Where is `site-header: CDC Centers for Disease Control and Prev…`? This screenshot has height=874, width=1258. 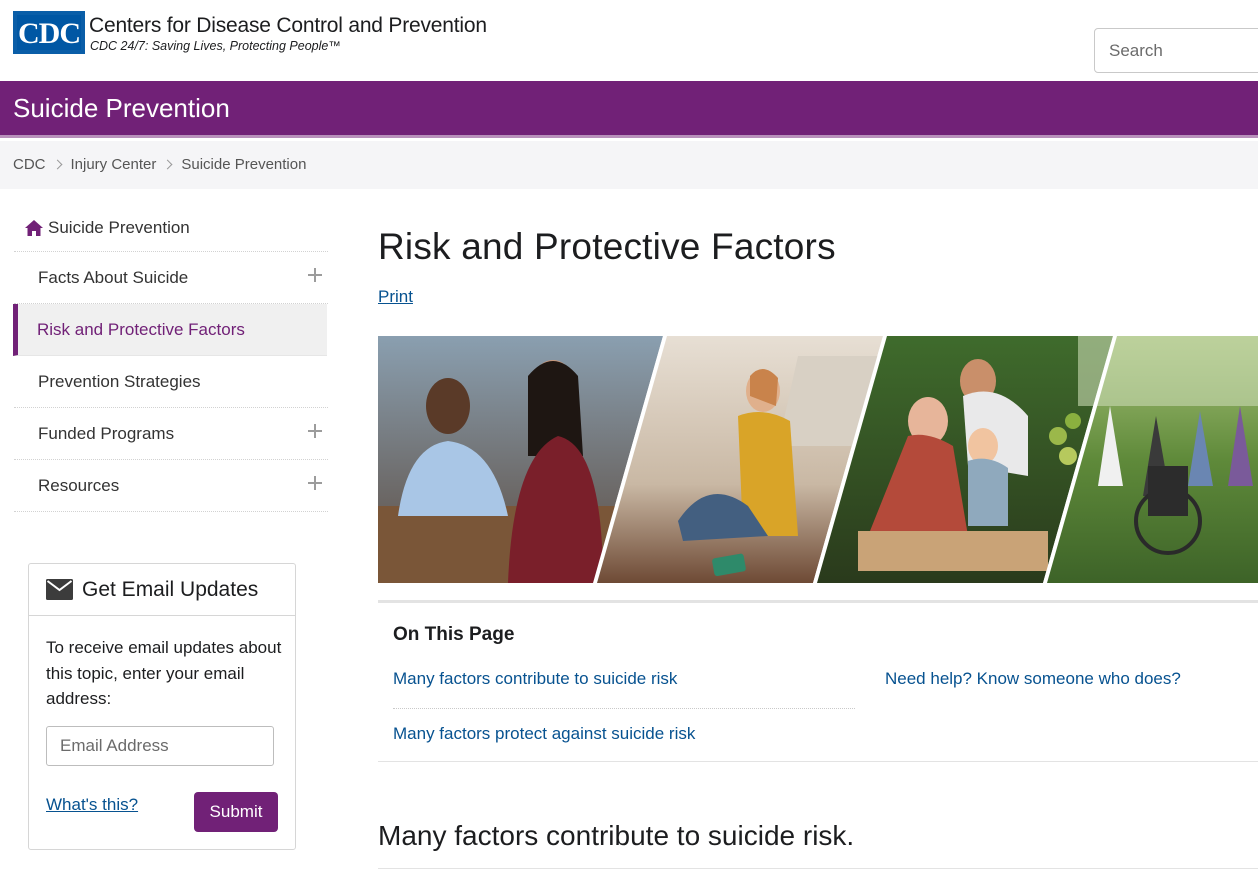 site-header: CDC Centers for Disease Control and Prev… is located at coordinates (629, 40).